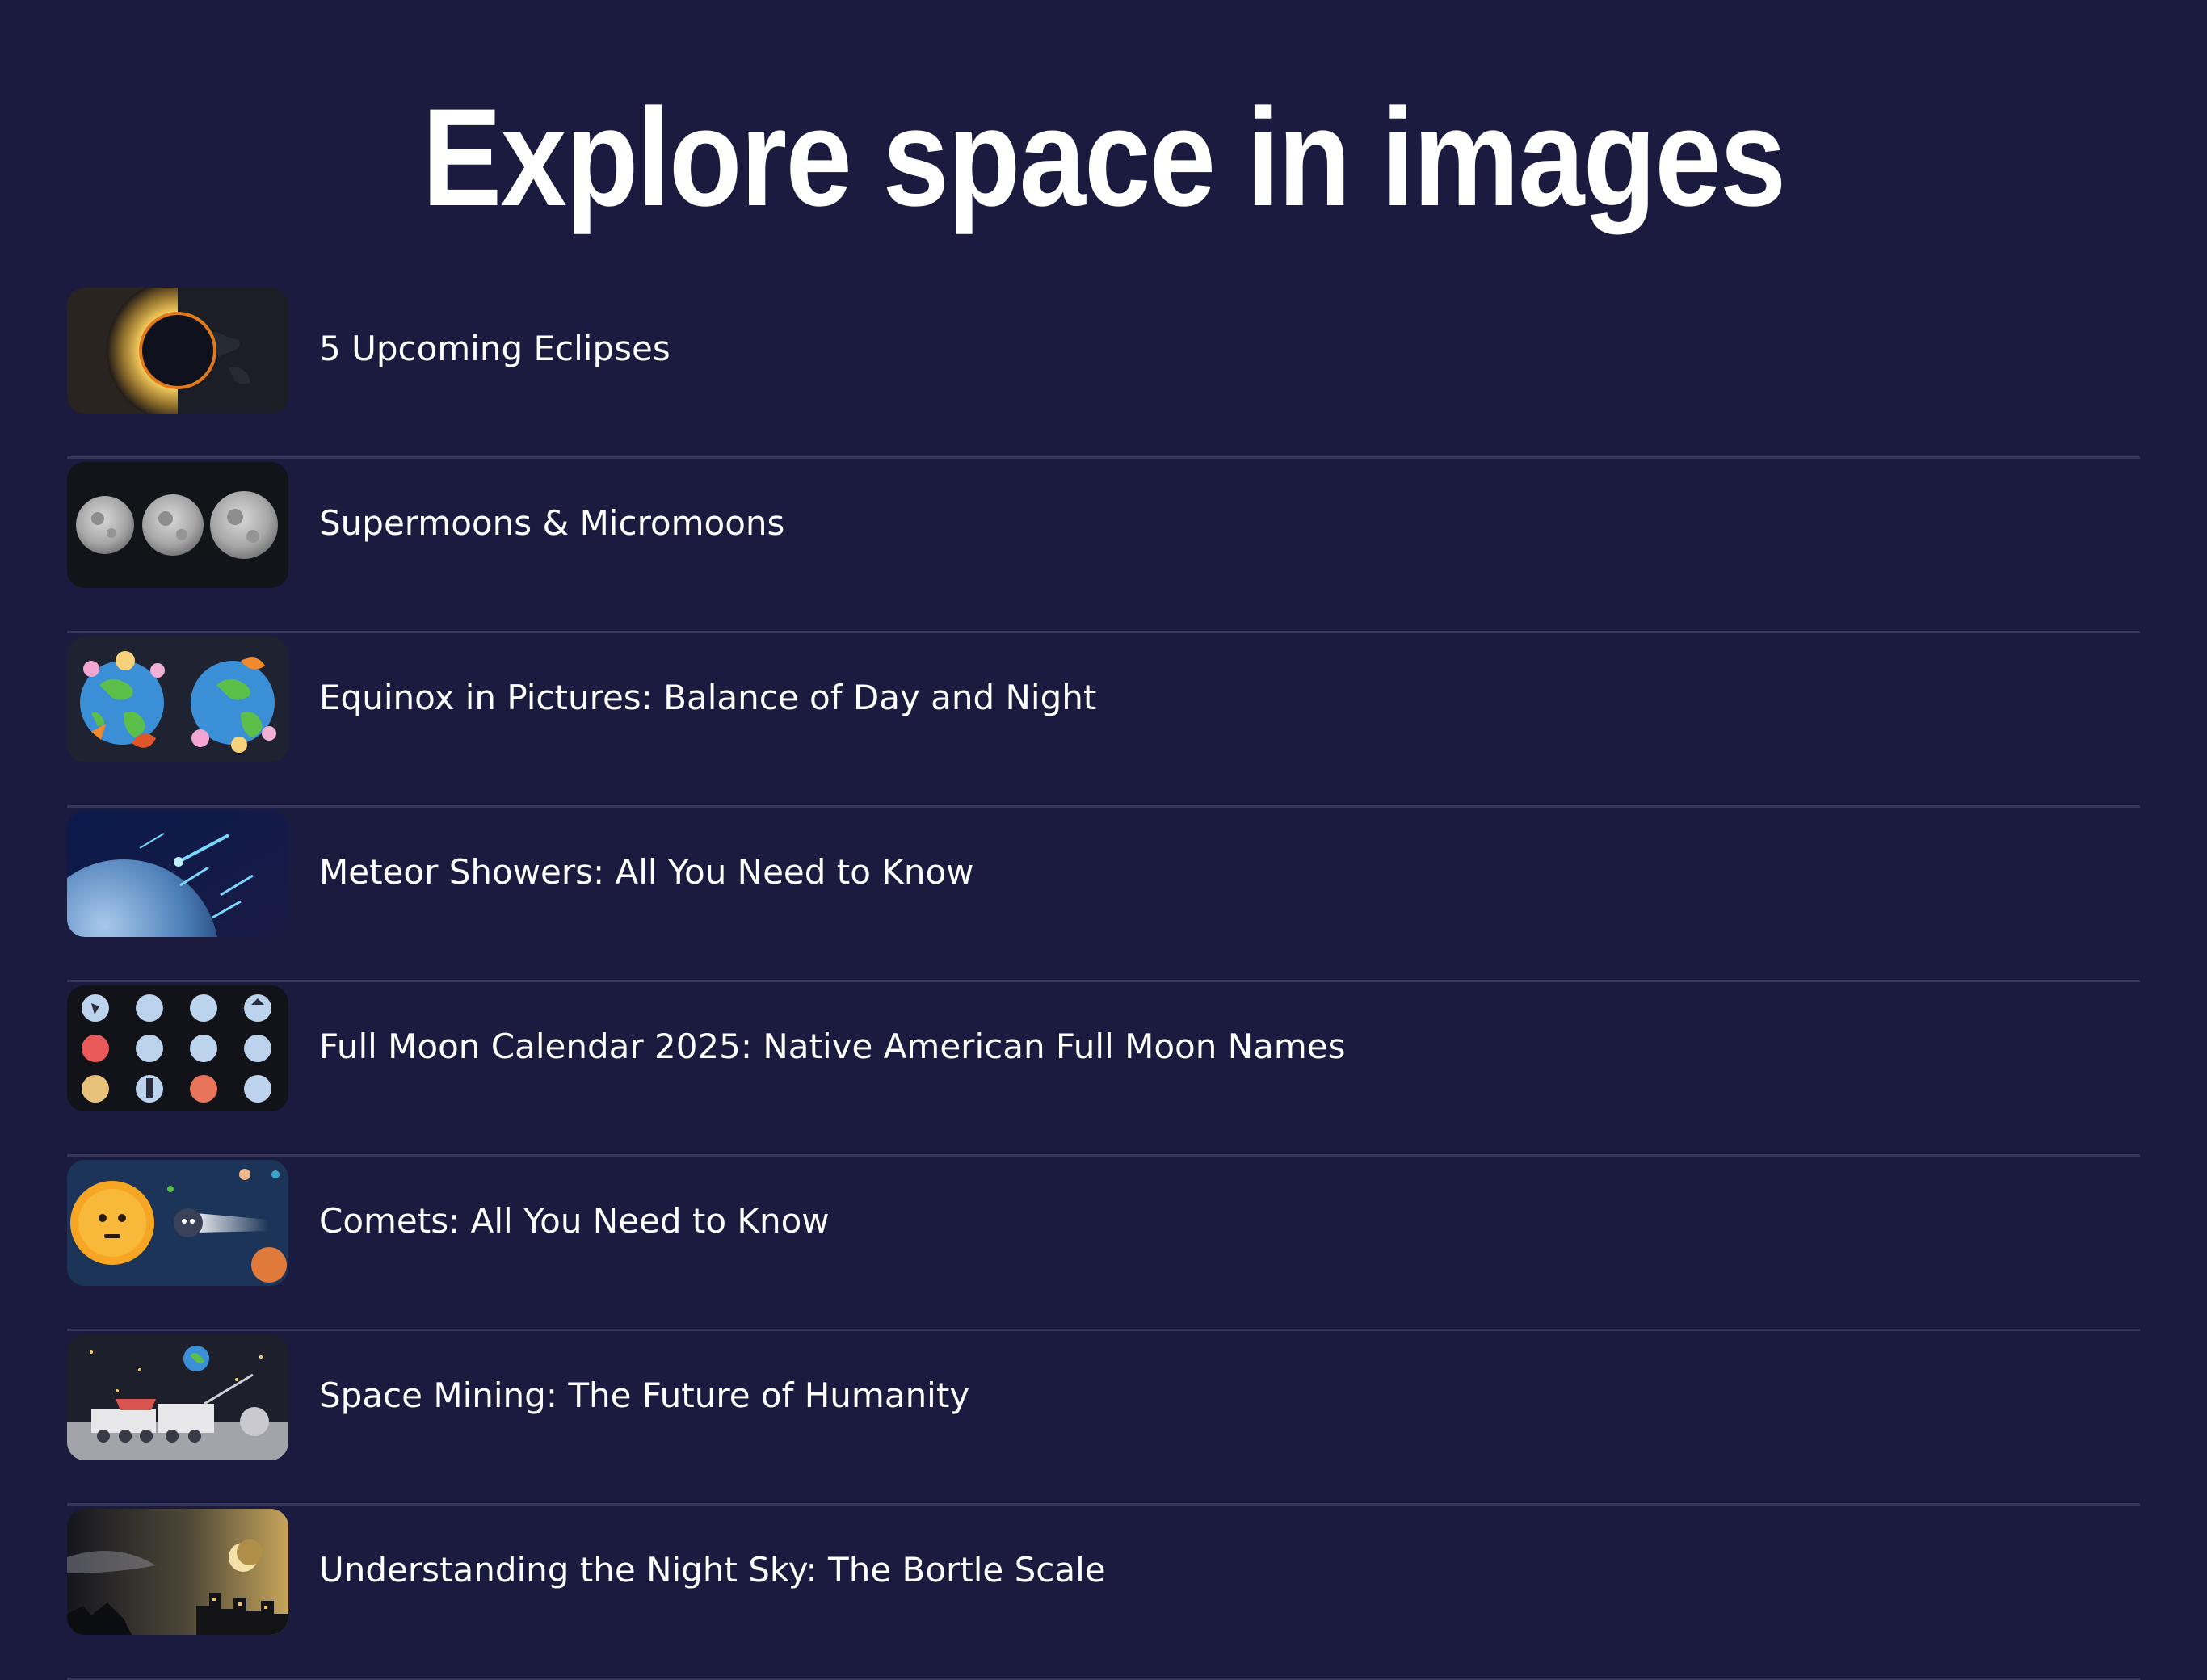  Describe the element at coordinates (177, 1572) in the screenshot. I see `night-sky-city-icon` at that location.